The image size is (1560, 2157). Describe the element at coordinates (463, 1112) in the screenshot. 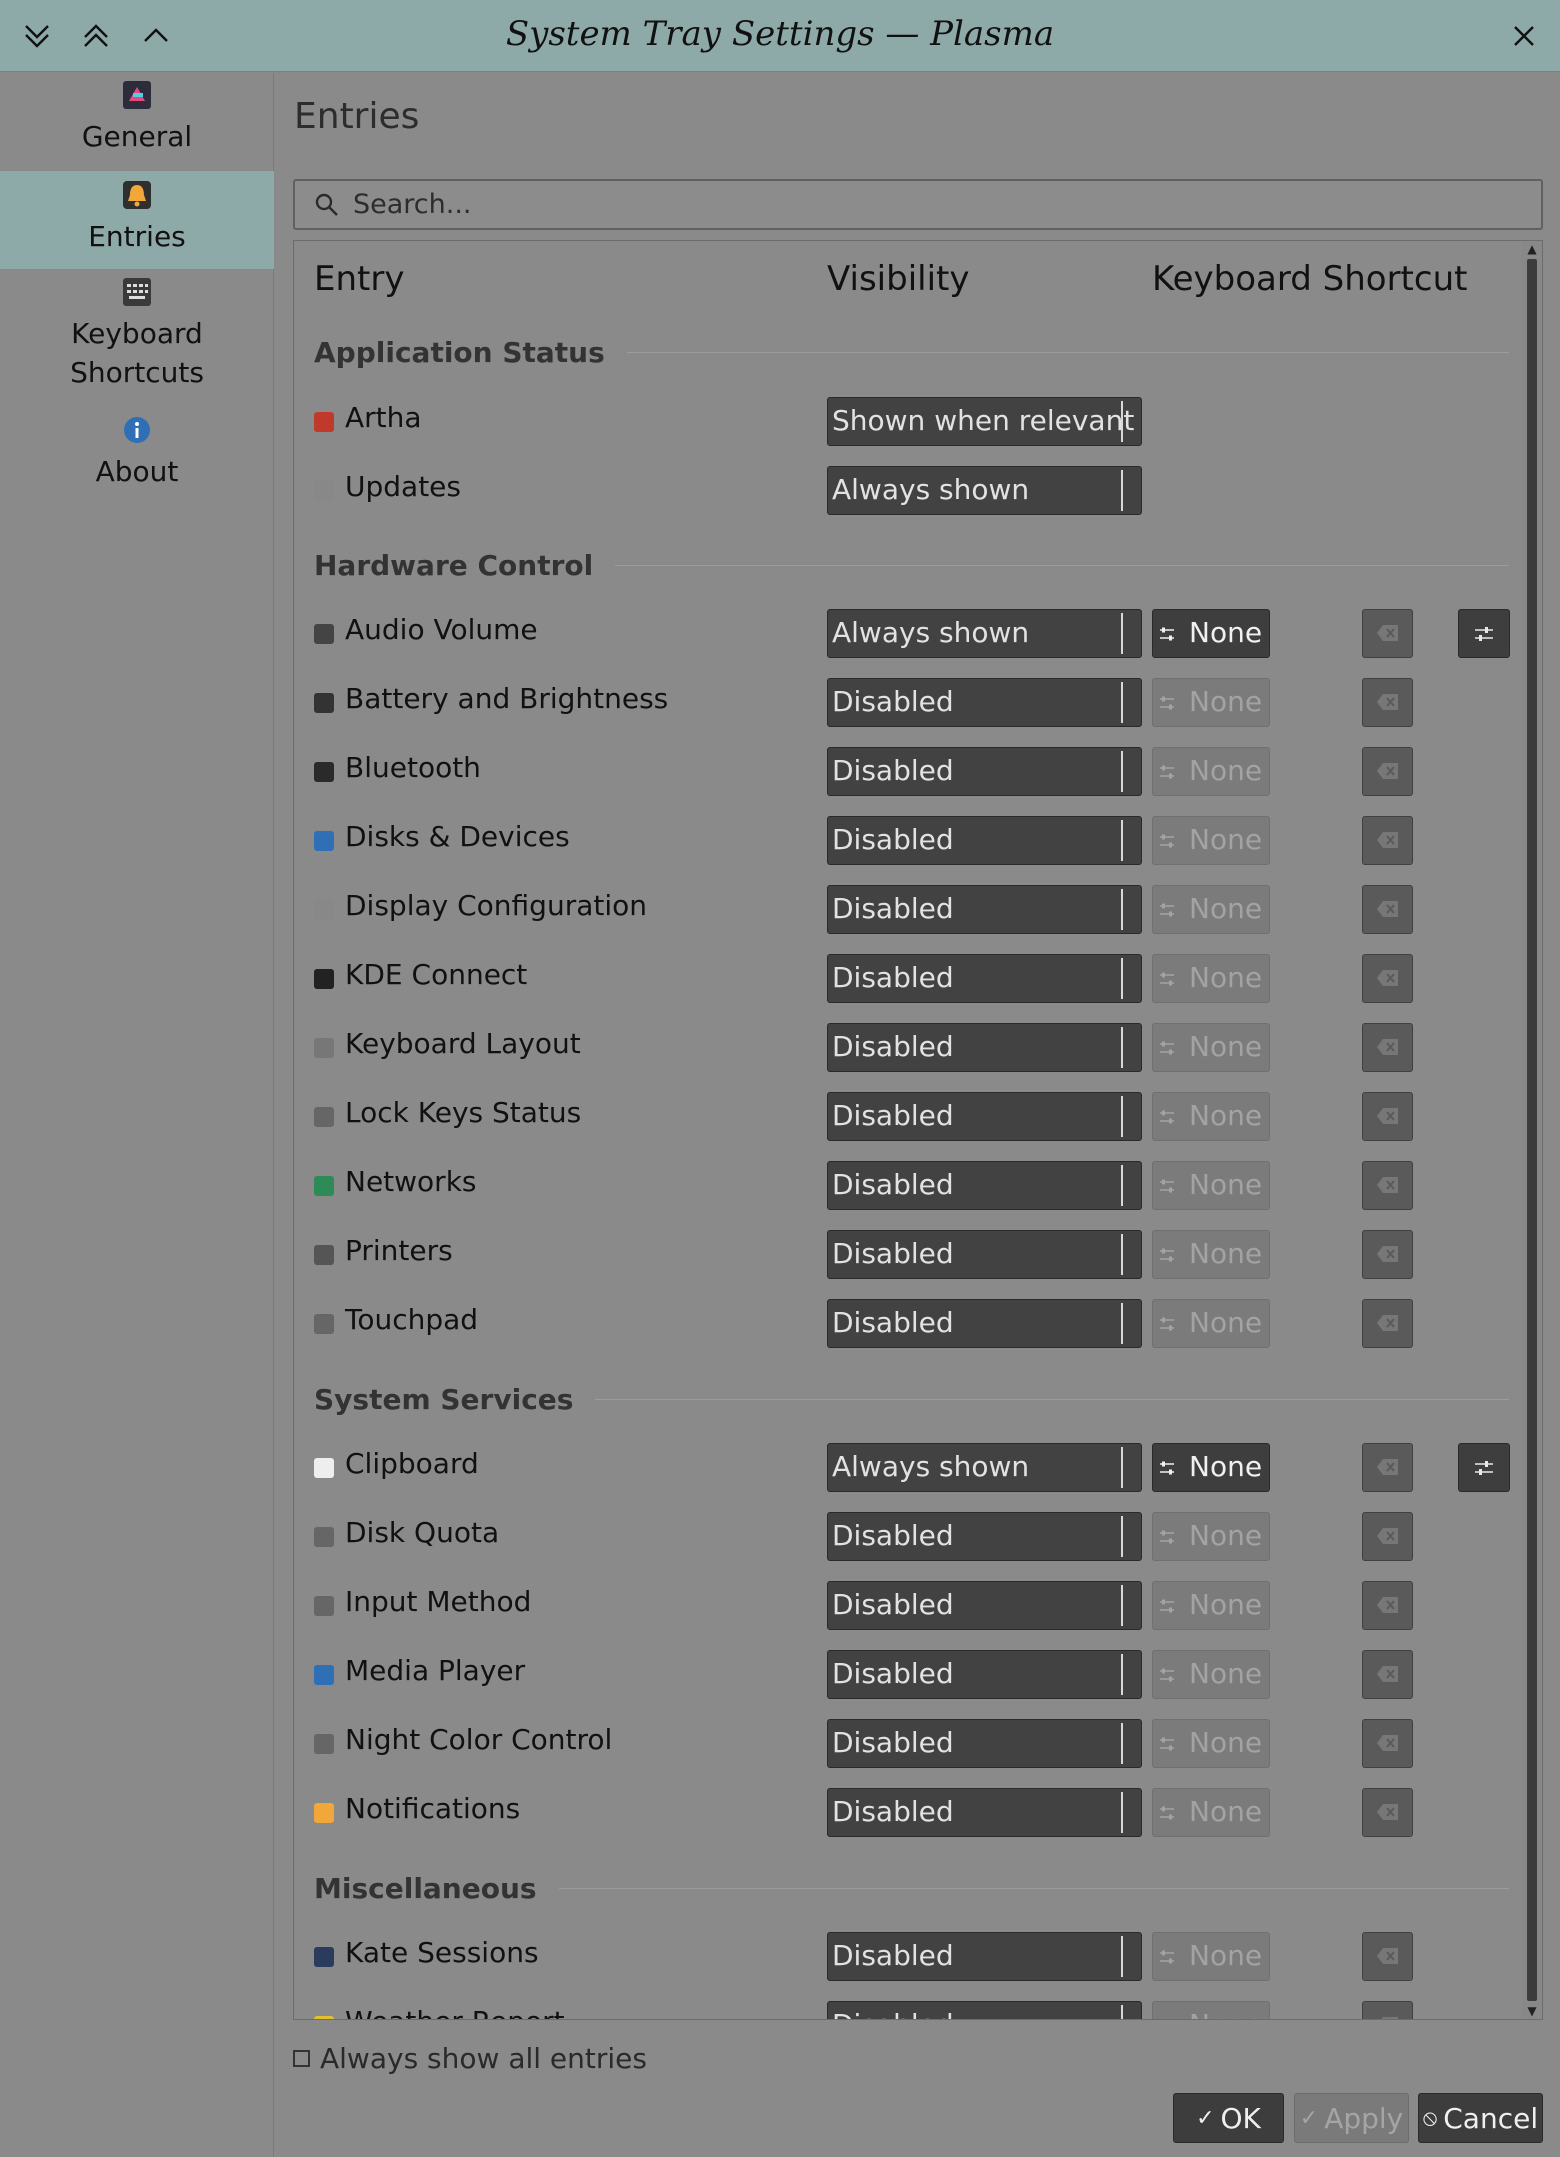

I see `entry-name: Lock Keys Status` at that location.